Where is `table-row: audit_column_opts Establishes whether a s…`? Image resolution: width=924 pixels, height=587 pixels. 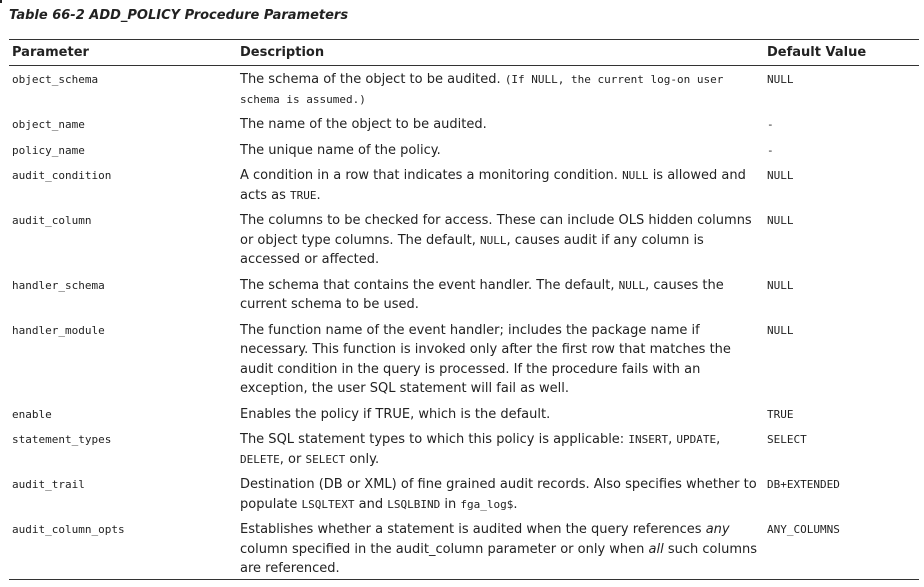
table-row: audit_column_opts Establishes whether a s… is located at coordinates (464, 548).